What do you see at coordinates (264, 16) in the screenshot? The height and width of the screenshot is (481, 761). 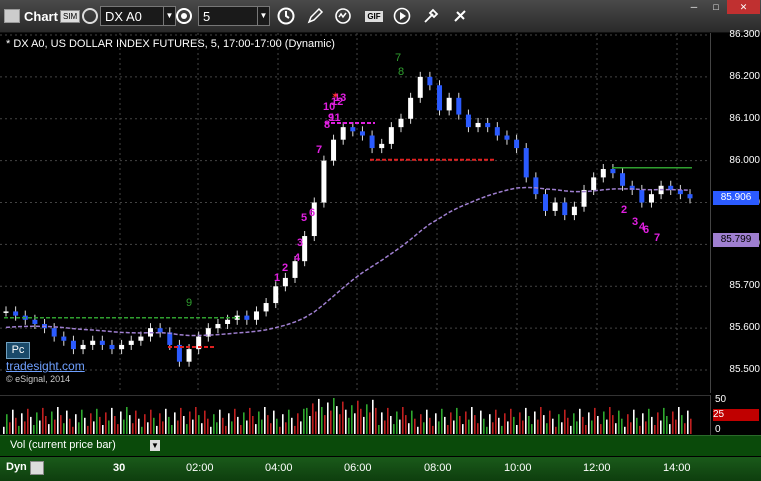 I see `interval-dropdown-icon: ▼` at bounding box center [264, 16].